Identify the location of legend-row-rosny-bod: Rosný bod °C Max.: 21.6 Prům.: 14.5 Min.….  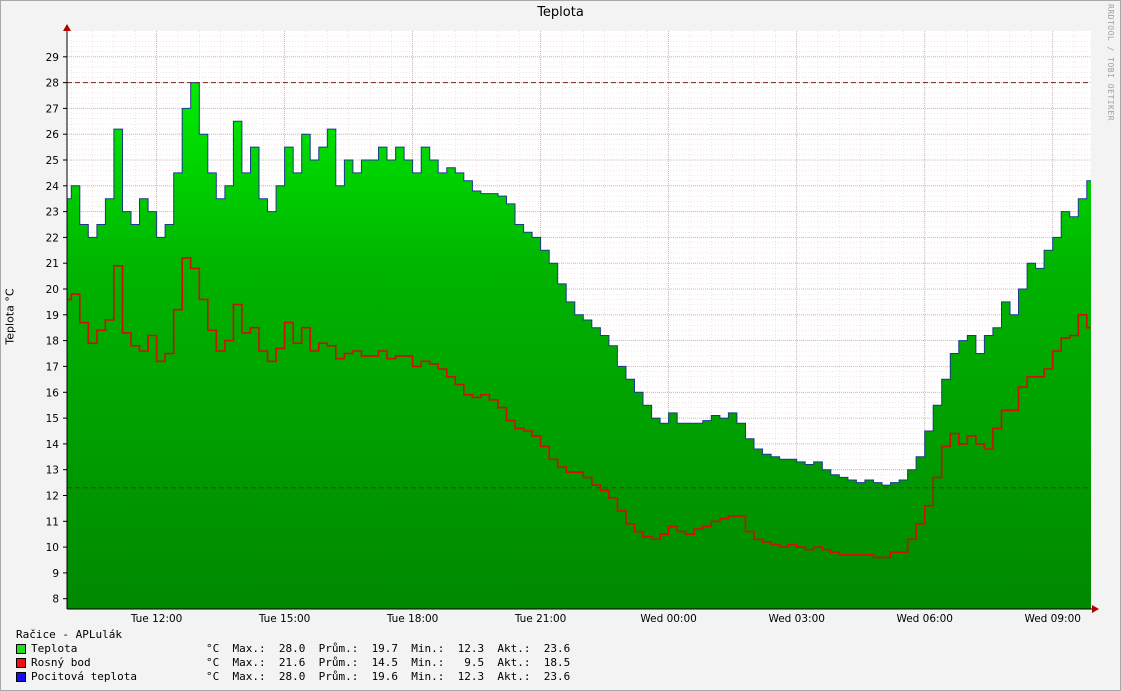
(293, 663).